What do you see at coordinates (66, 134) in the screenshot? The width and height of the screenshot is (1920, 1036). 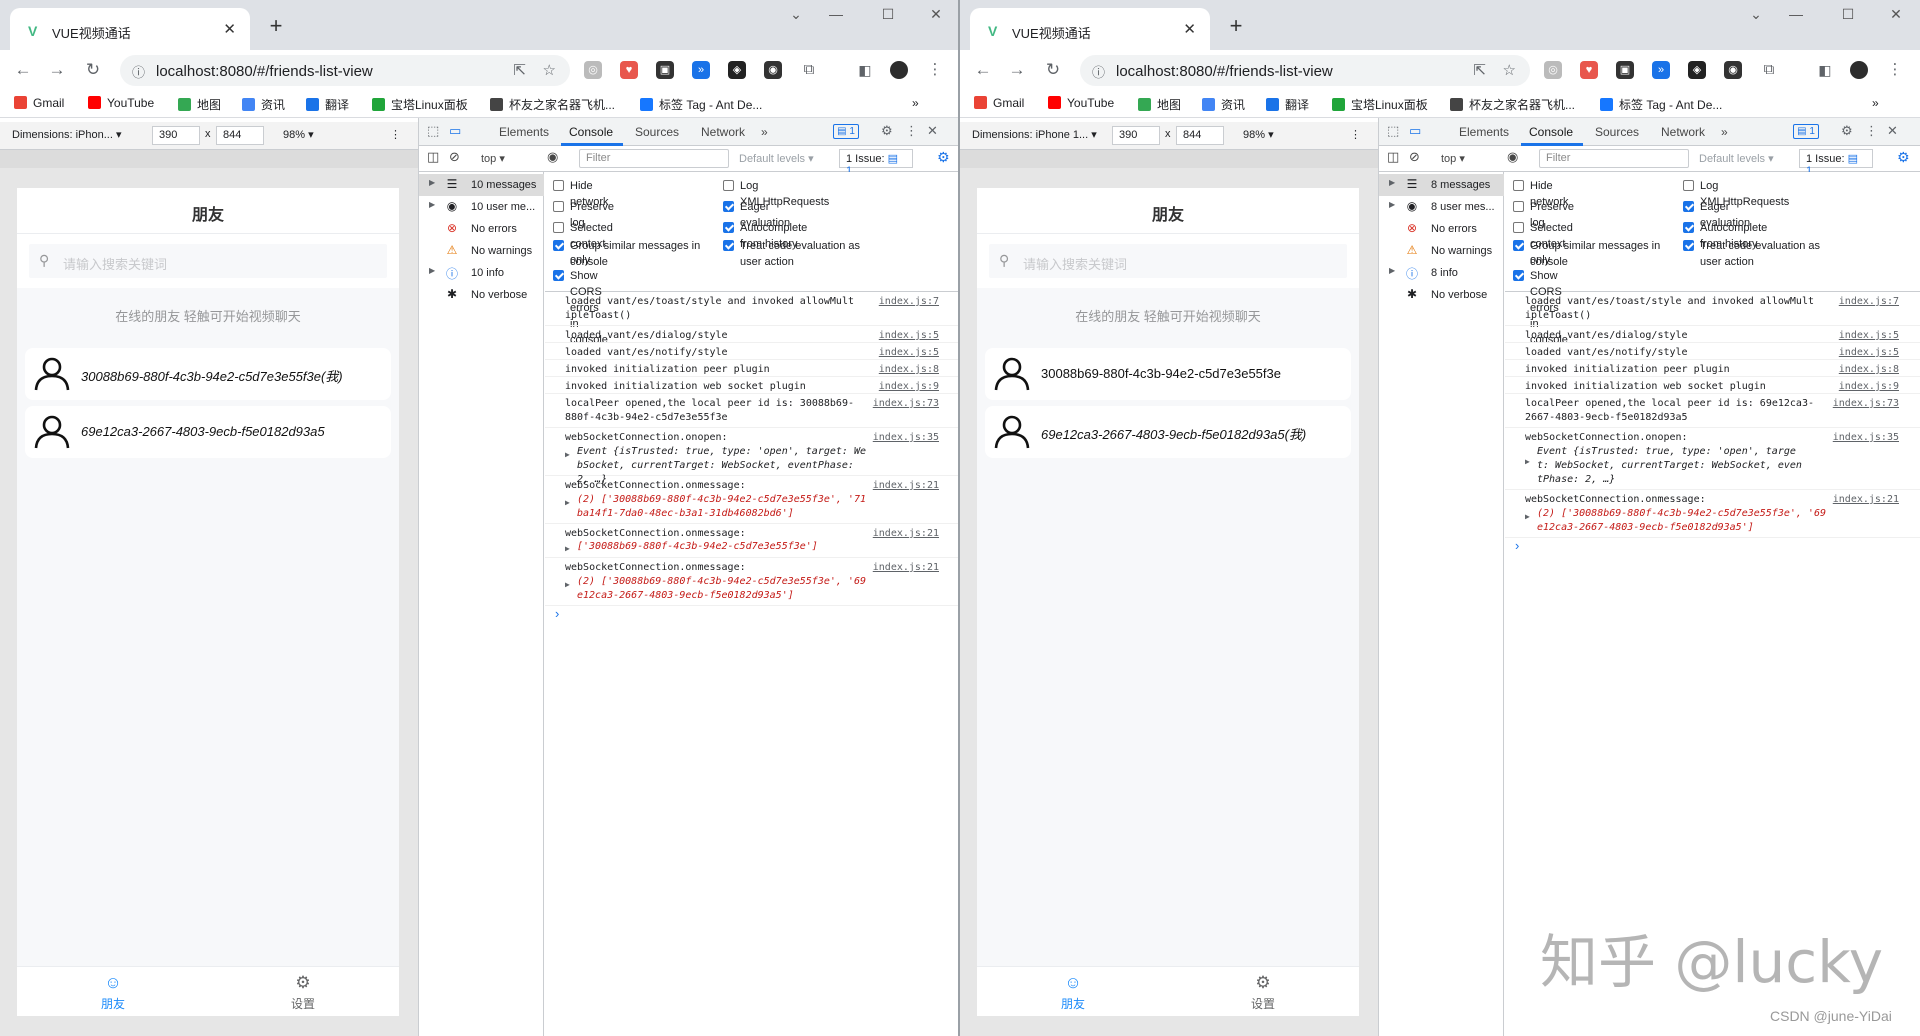 I see `device-select: Dimensions: iPhon... ▾` at bounding box center [66, 134].